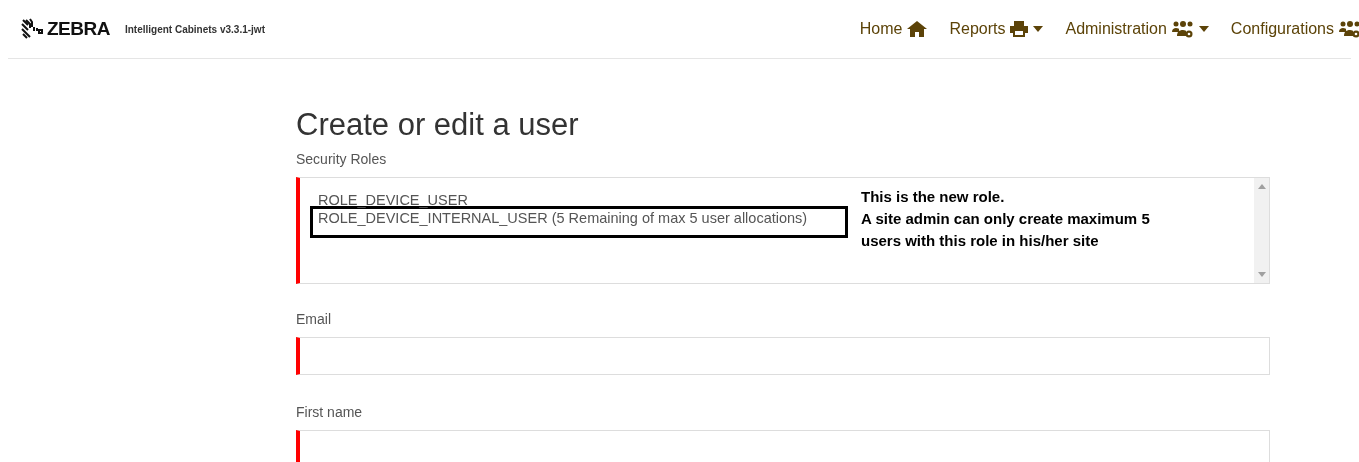 The image size is (1359, 462). Describe the element at coordinates (1261, 274) in the screenshot. I see `scroll-down-icon` at that location.